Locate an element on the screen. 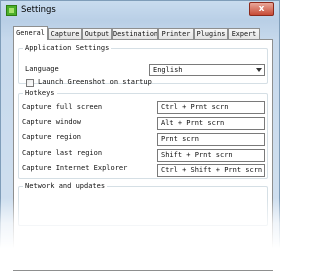  hotkey-label-internet-explorer: Capture Internet Explorer is located at coordinates (75, 168).